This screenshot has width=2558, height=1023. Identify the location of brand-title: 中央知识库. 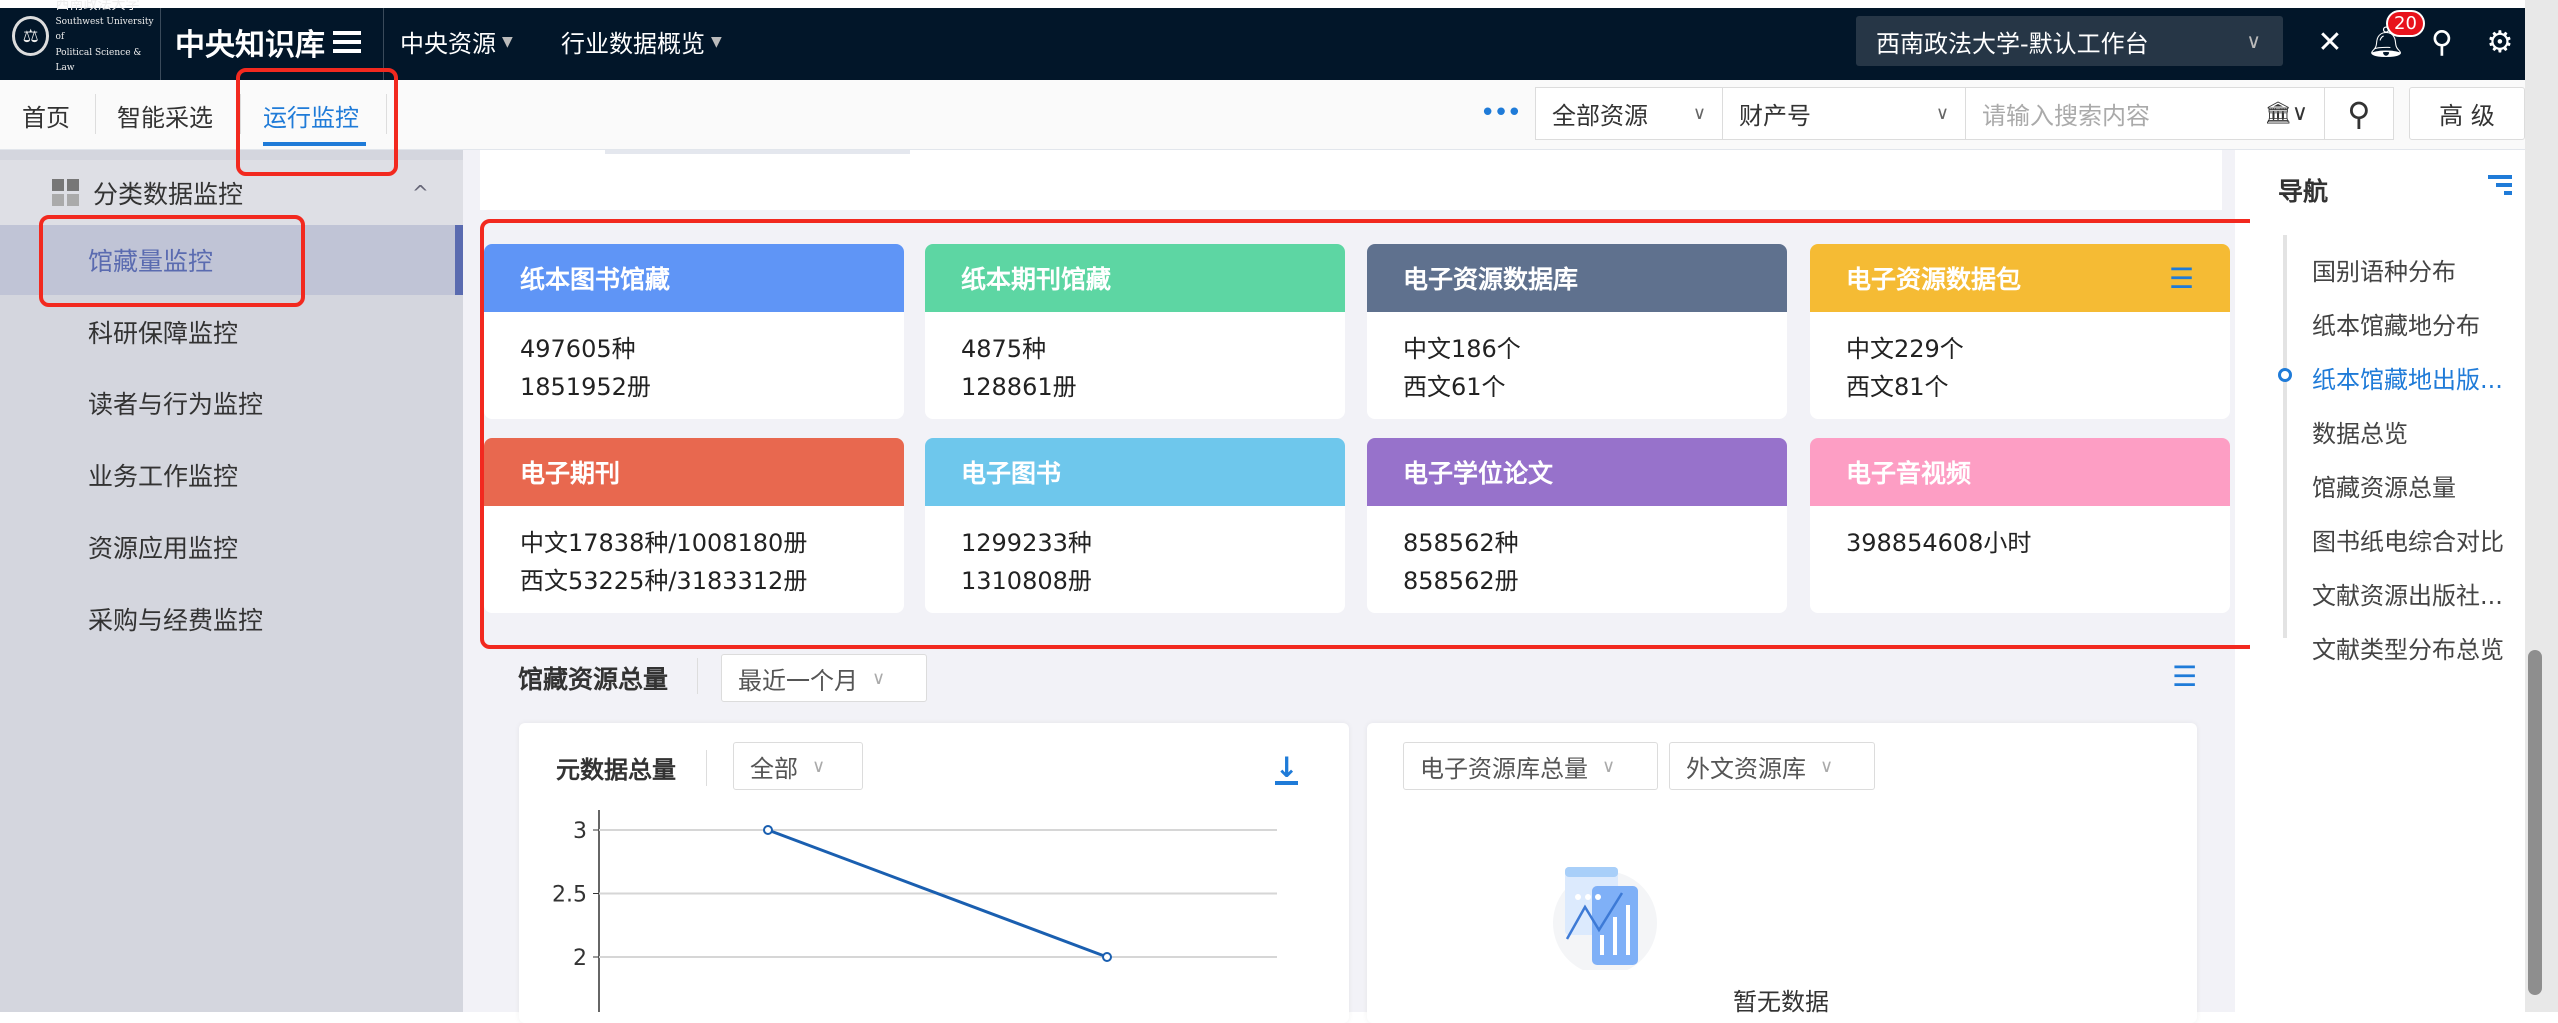
(250, 45).